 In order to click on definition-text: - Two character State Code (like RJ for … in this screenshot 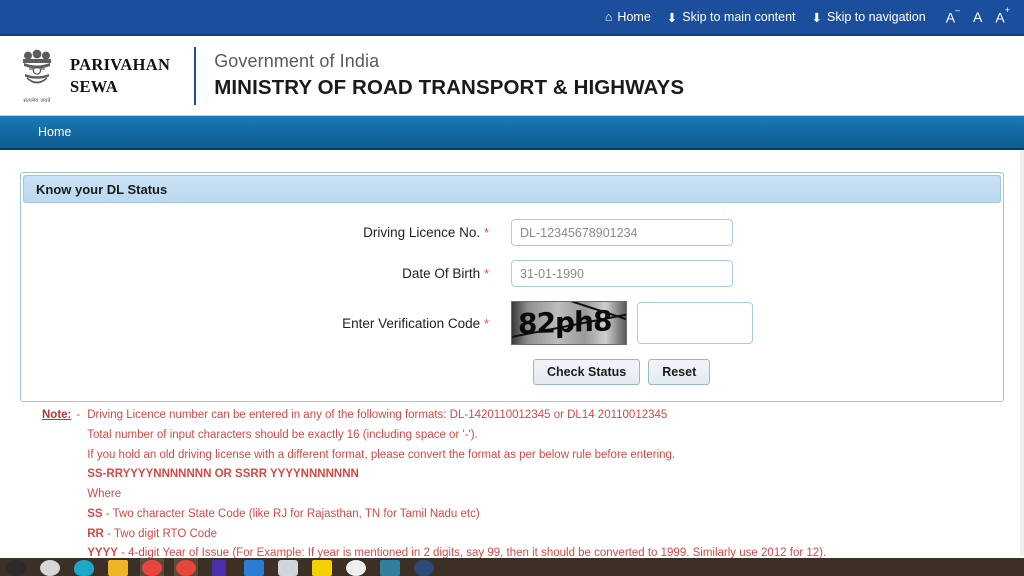, I will do `click(291, 513)`.